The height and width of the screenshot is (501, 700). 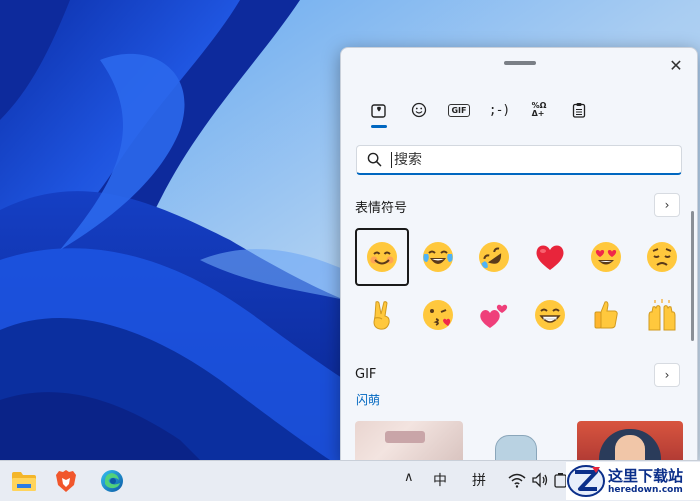 I want to click on emoji-victory-hand, so click(x=382, y=315).